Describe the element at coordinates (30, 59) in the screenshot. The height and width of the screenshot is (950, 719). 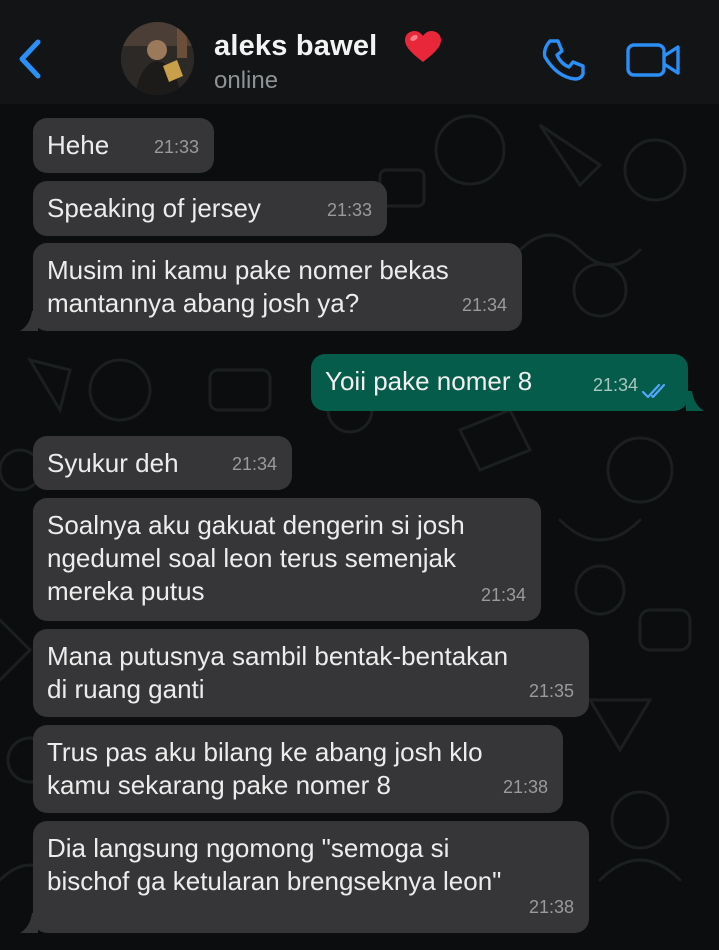
I see `back-icon` at that location.